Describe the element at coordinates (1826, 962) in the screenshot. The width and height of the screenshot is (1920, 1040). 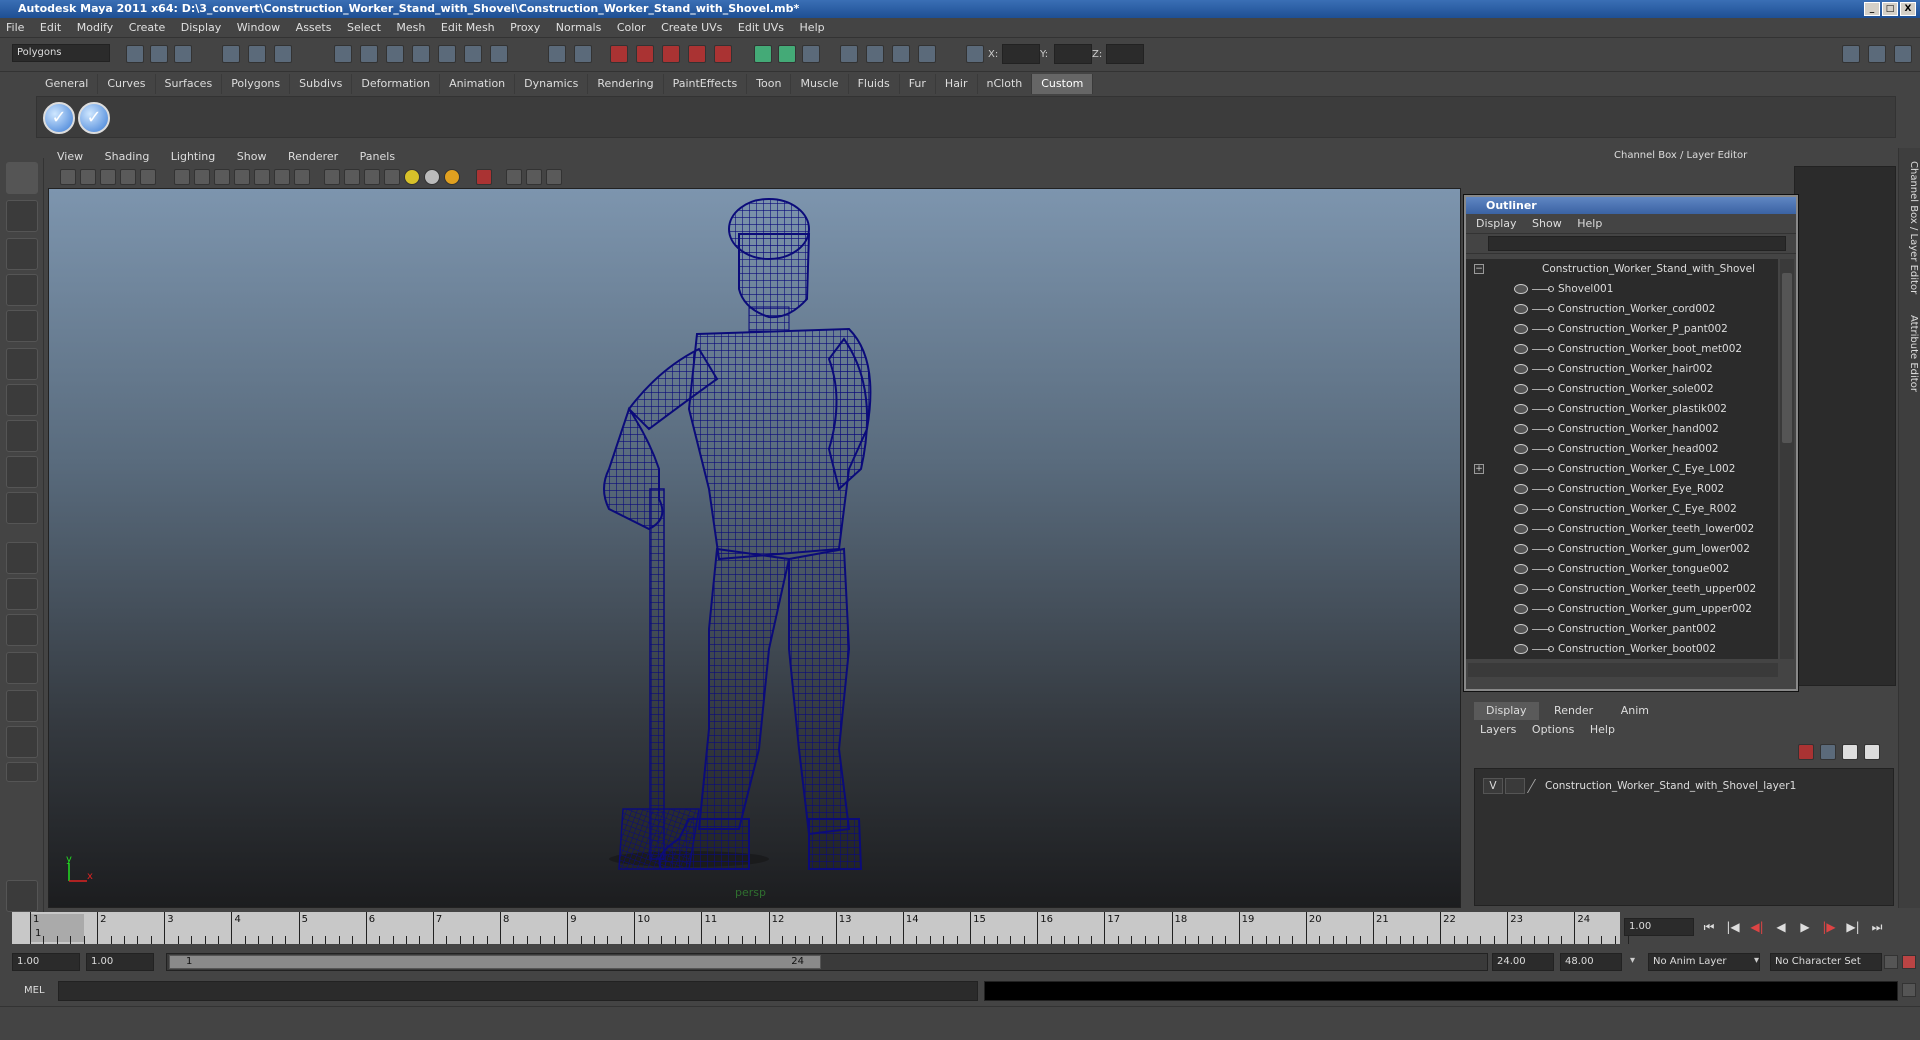
I see `character-set-dropdown: No Character Set` at that location.